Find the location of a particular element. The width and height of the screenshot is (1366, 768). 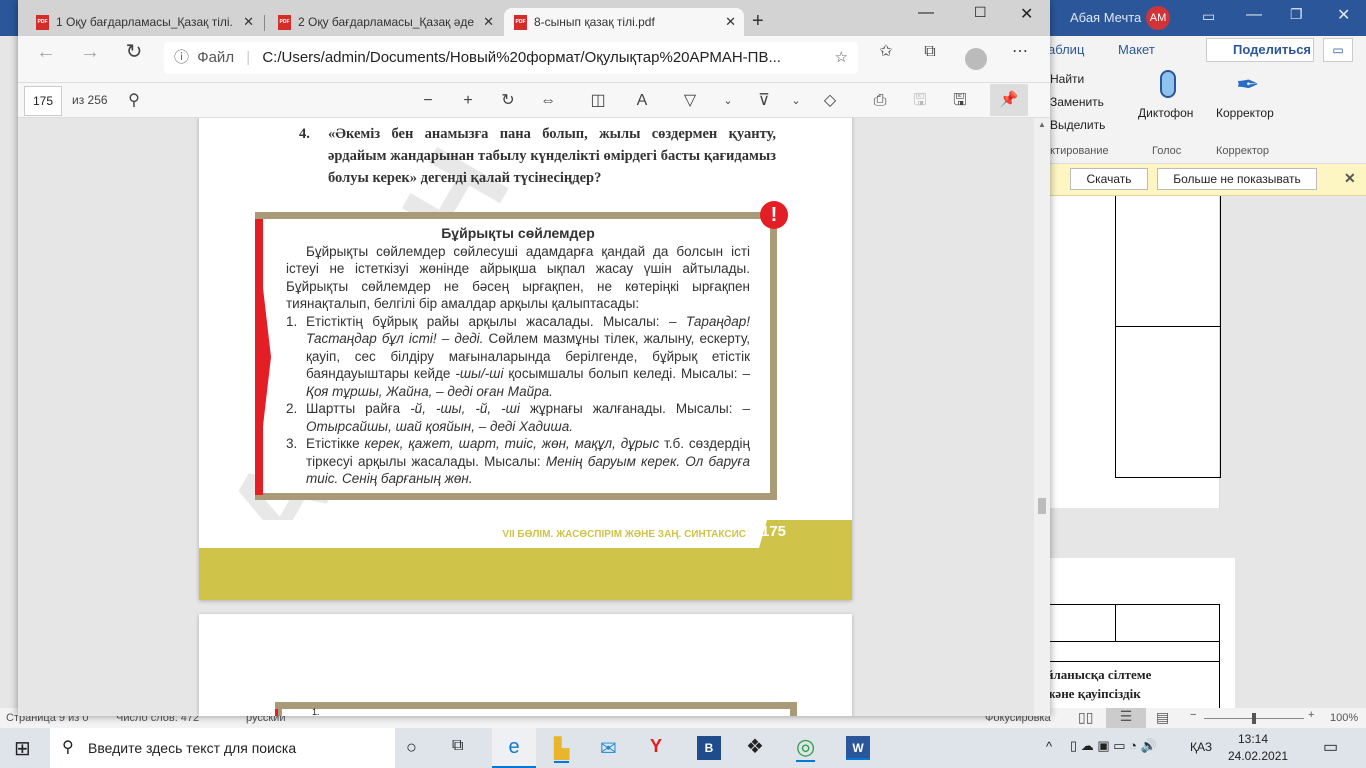

cortana-icon: ○ is located at coordinates (411, 747).